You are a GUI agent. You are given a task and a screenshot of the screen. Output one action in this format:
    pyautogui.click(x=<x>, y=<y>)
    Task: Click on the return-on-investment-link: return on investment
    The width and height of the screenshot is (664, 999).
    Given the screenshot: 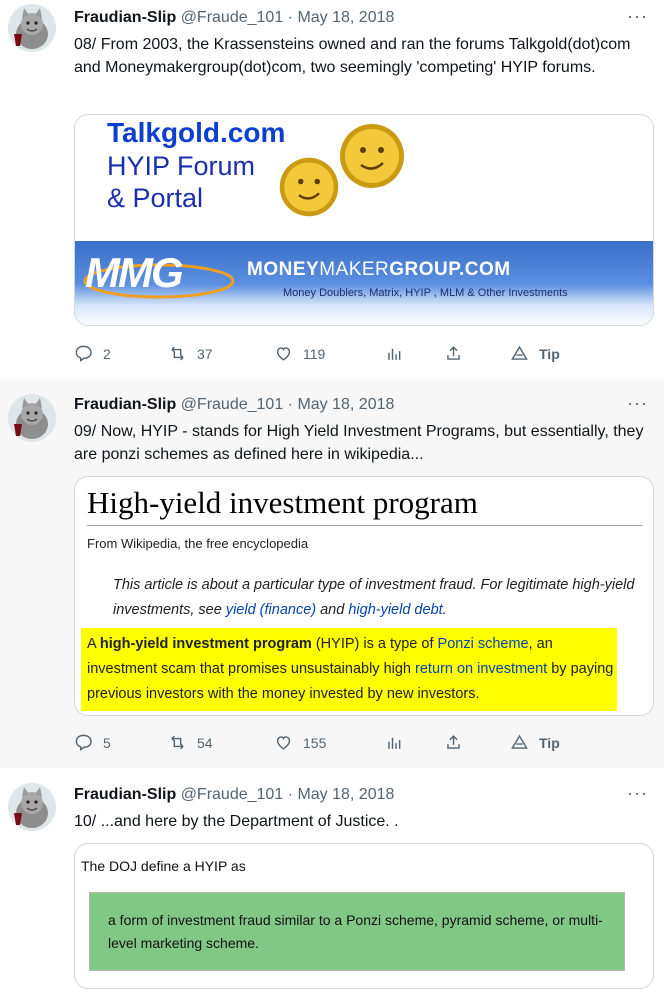 What is the action you would take?
    pyautogui.click(x=481, y=669)
    